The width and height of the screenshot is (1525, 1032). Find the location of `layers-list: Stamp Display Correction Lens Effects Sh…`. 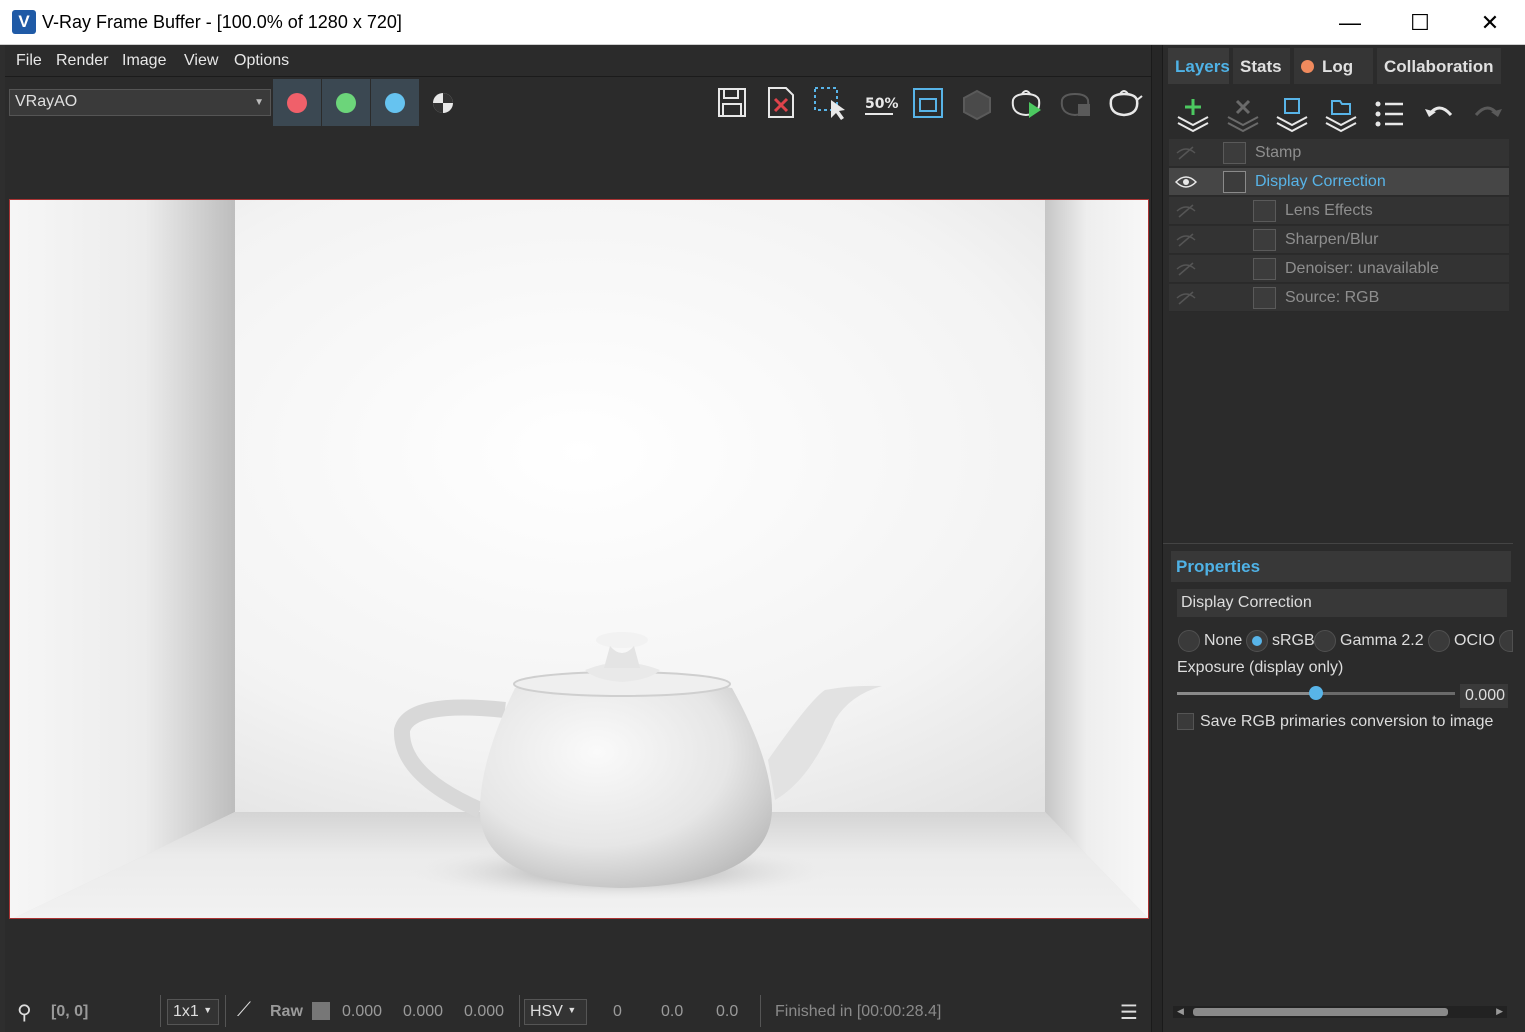

layers-list: Stamp Display Correction Lens Effects Sh… is located at coordinates (1339, 226).